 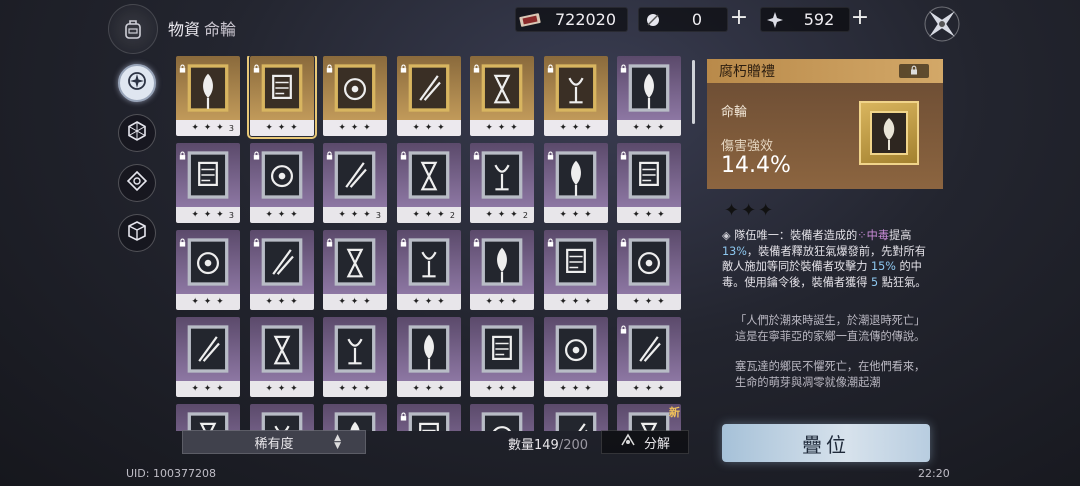 What do you see at coordinates (274, 442) in the screenshot?
I see `sort-rarity-select: 稀有度 ▲ ▼` at bounding box center [274, 442].